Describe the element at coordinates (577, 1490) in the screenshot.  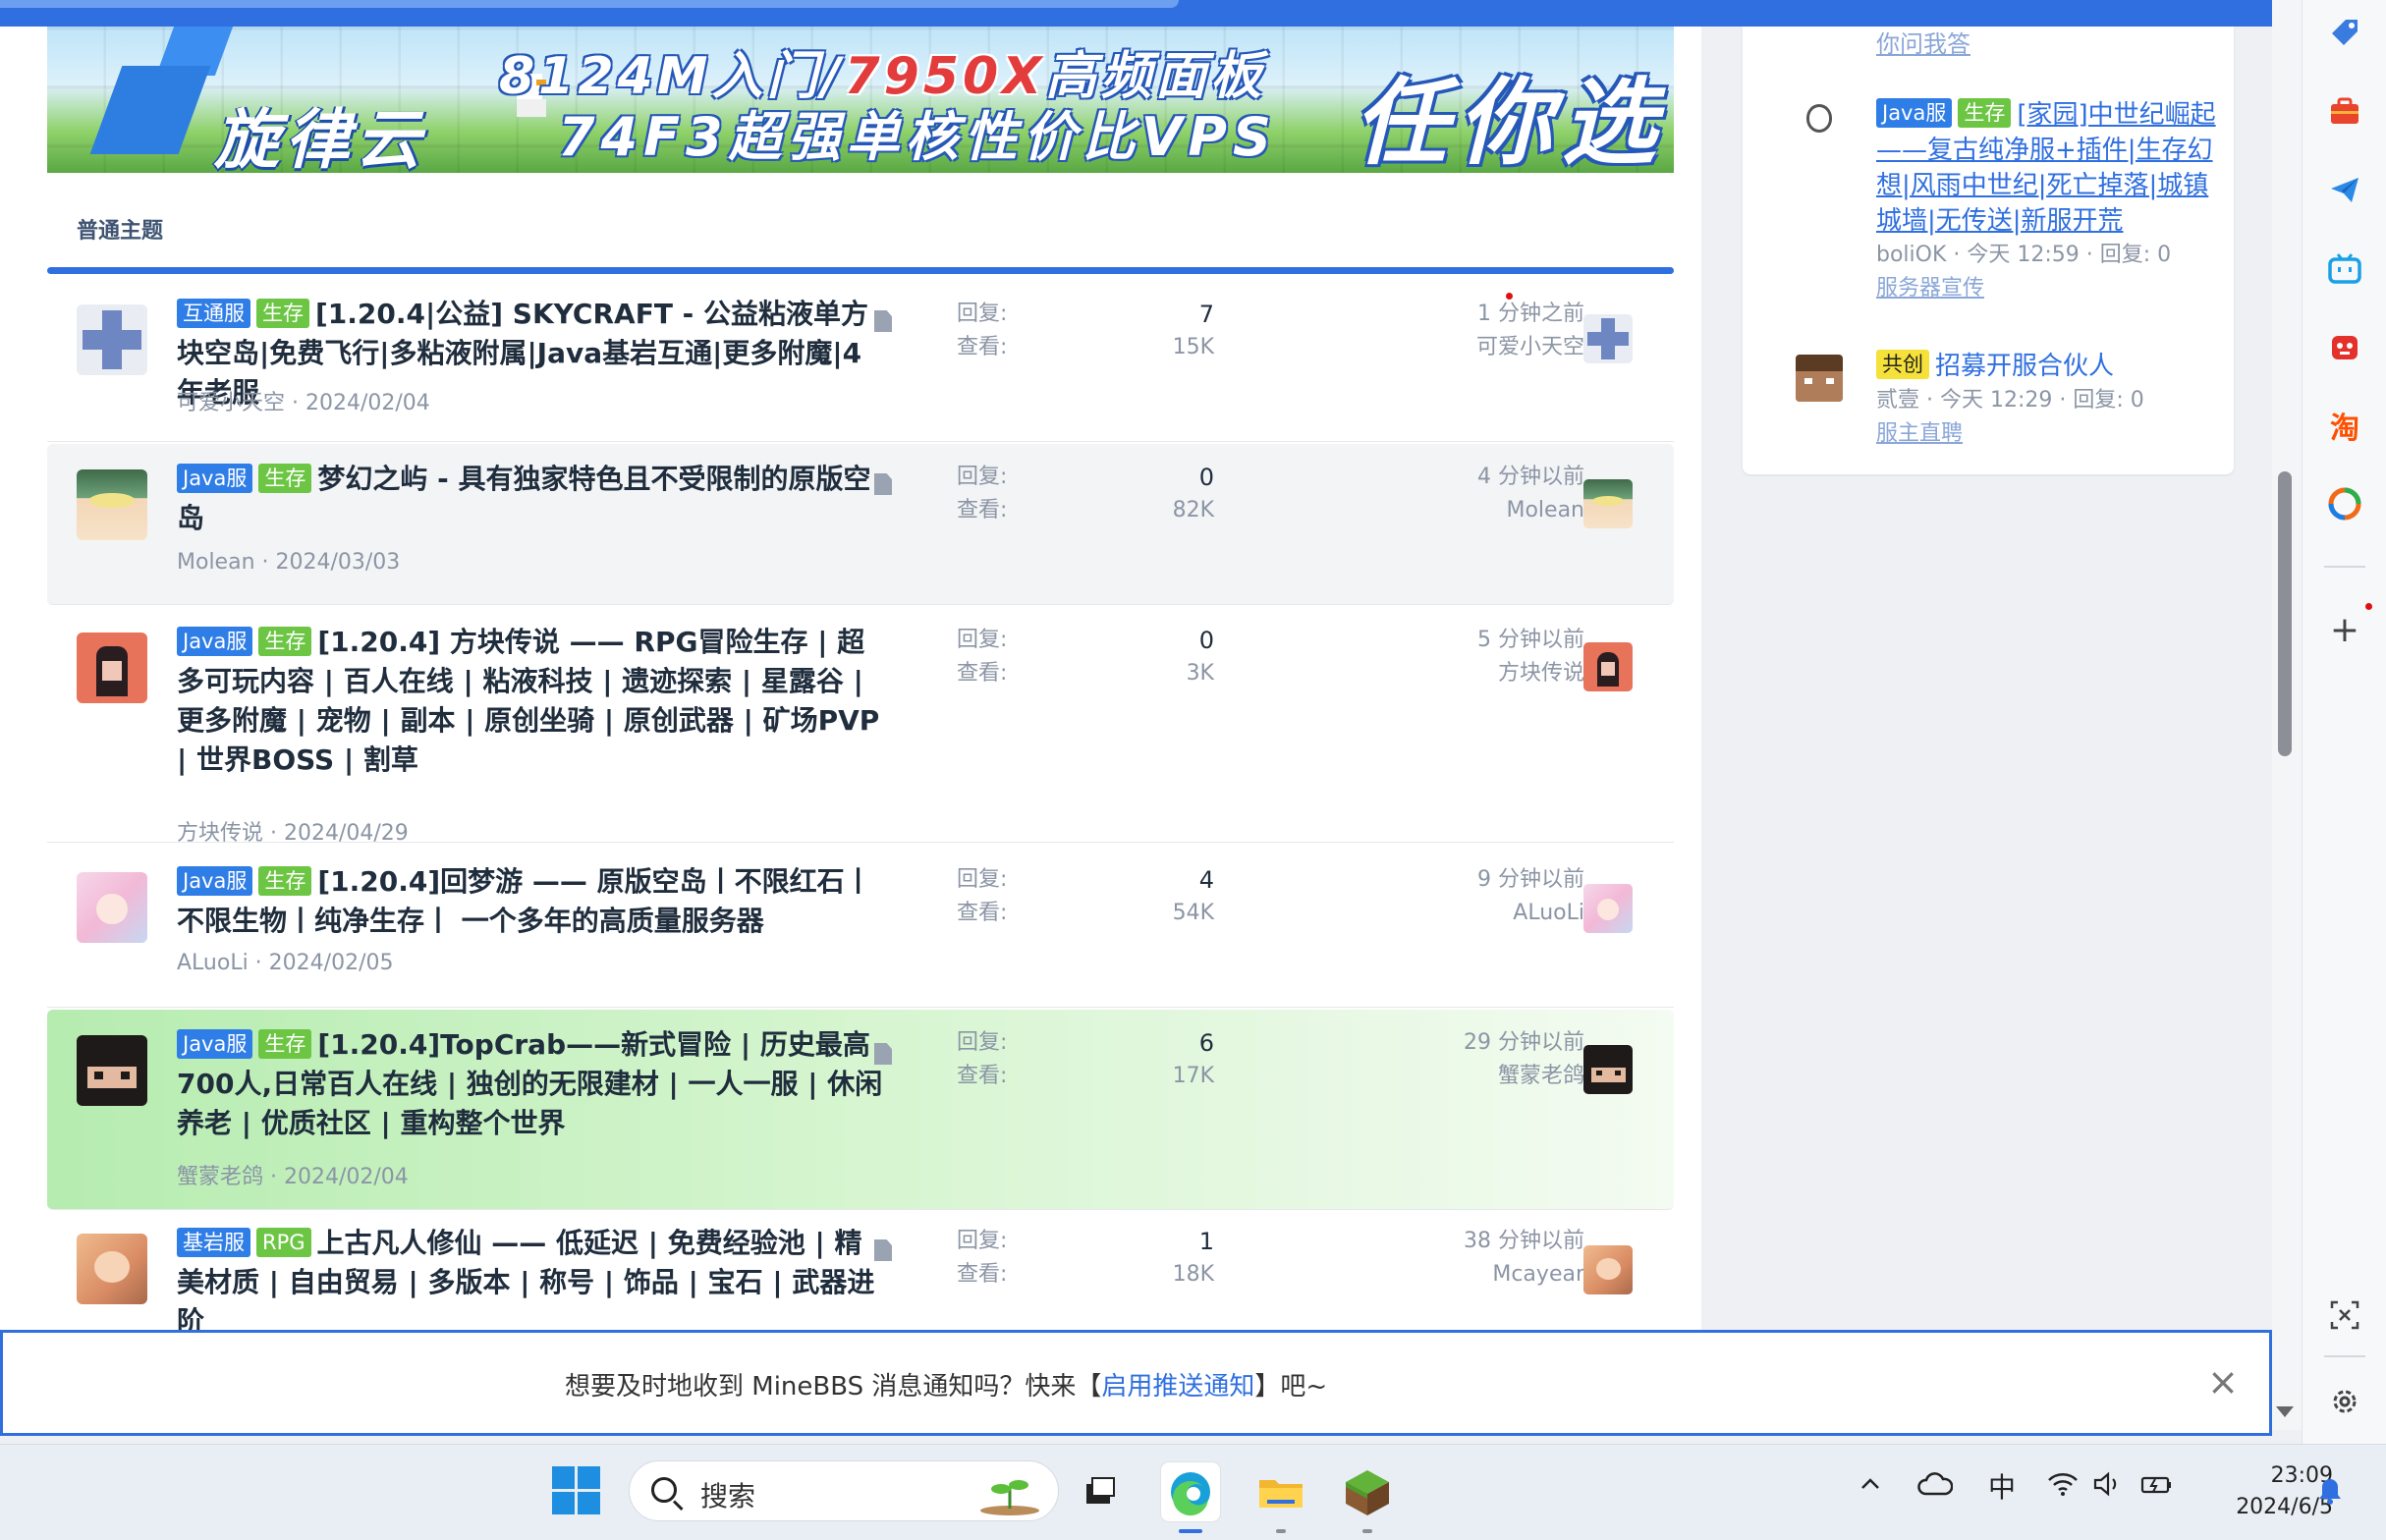
I see `windows-start-icon` at that location.